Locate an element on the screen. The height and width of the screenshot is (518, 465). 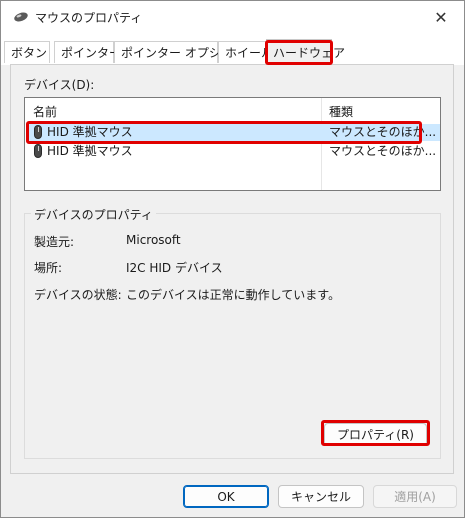
column-header-type: 種類 is located at coordinates (341, 111).